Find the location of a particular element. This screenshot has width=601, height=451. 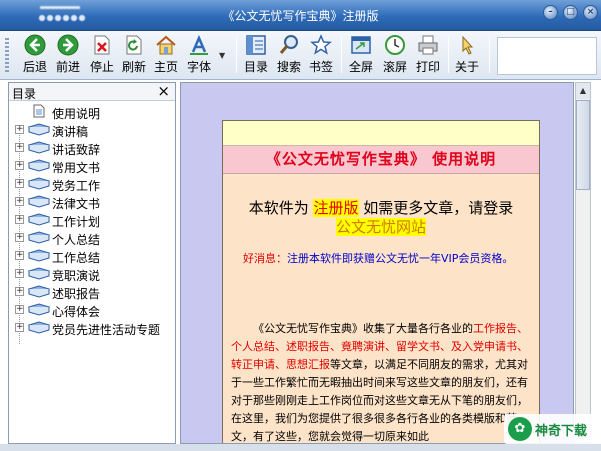

font-dropdown-arrow-icon: ▼ is located at coordinates (222, 55).